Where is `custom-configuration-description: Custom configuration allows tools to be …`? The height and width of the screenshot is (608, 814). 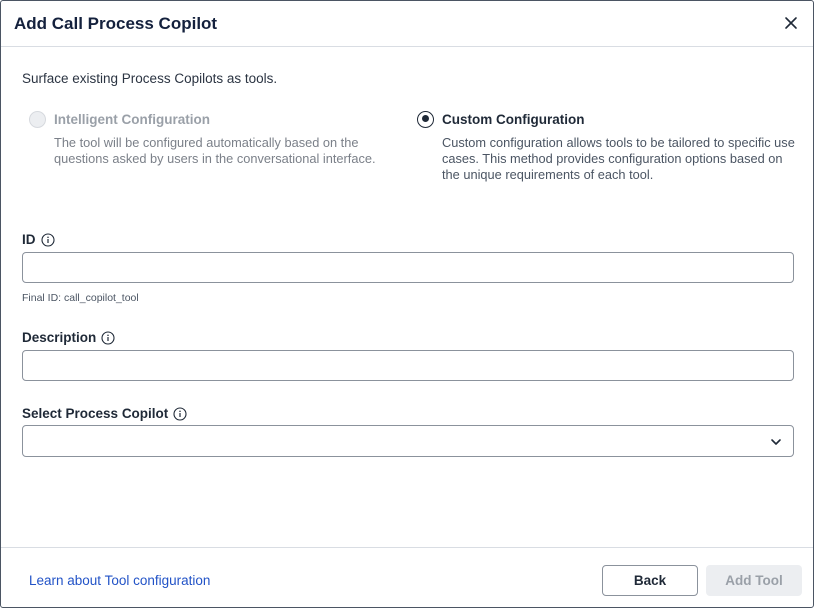
custom-configuration-description: Custom configuration allows tools to be … is located at coordinates (618, 158).